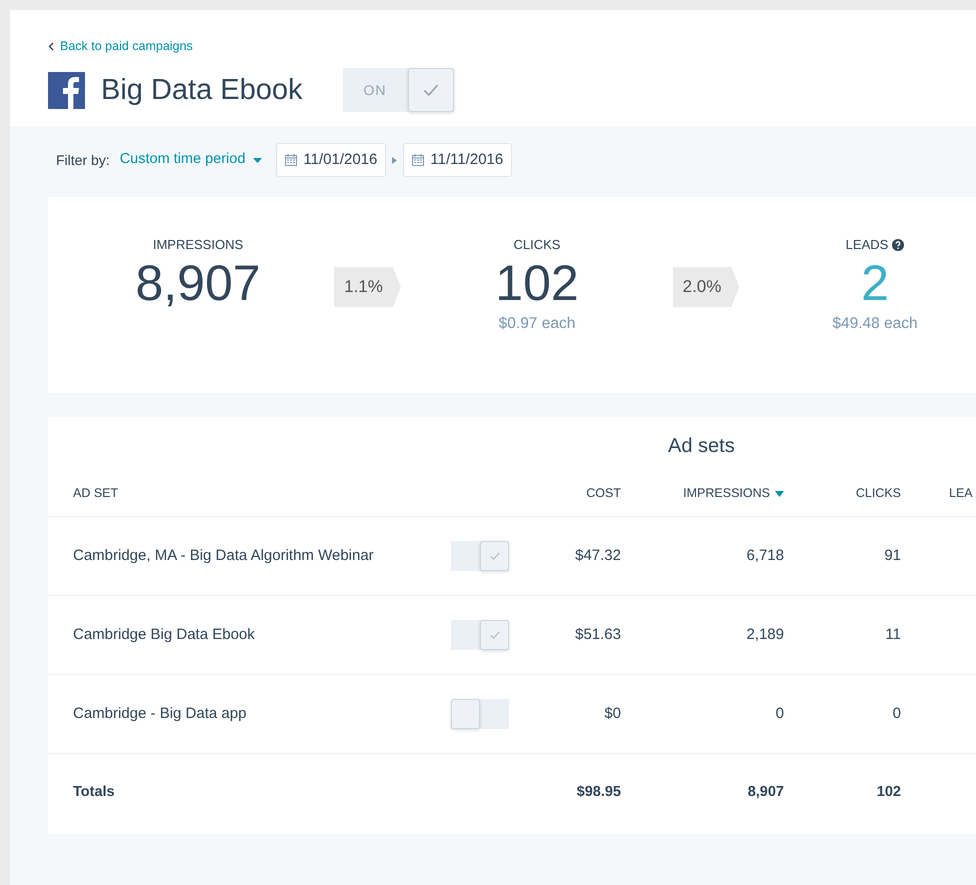 This screenshot has height=885, width=976. What do you see at coordinates (66, 90) in the screenshot?
I see `logo-icon` at bounding box center [66, 90].